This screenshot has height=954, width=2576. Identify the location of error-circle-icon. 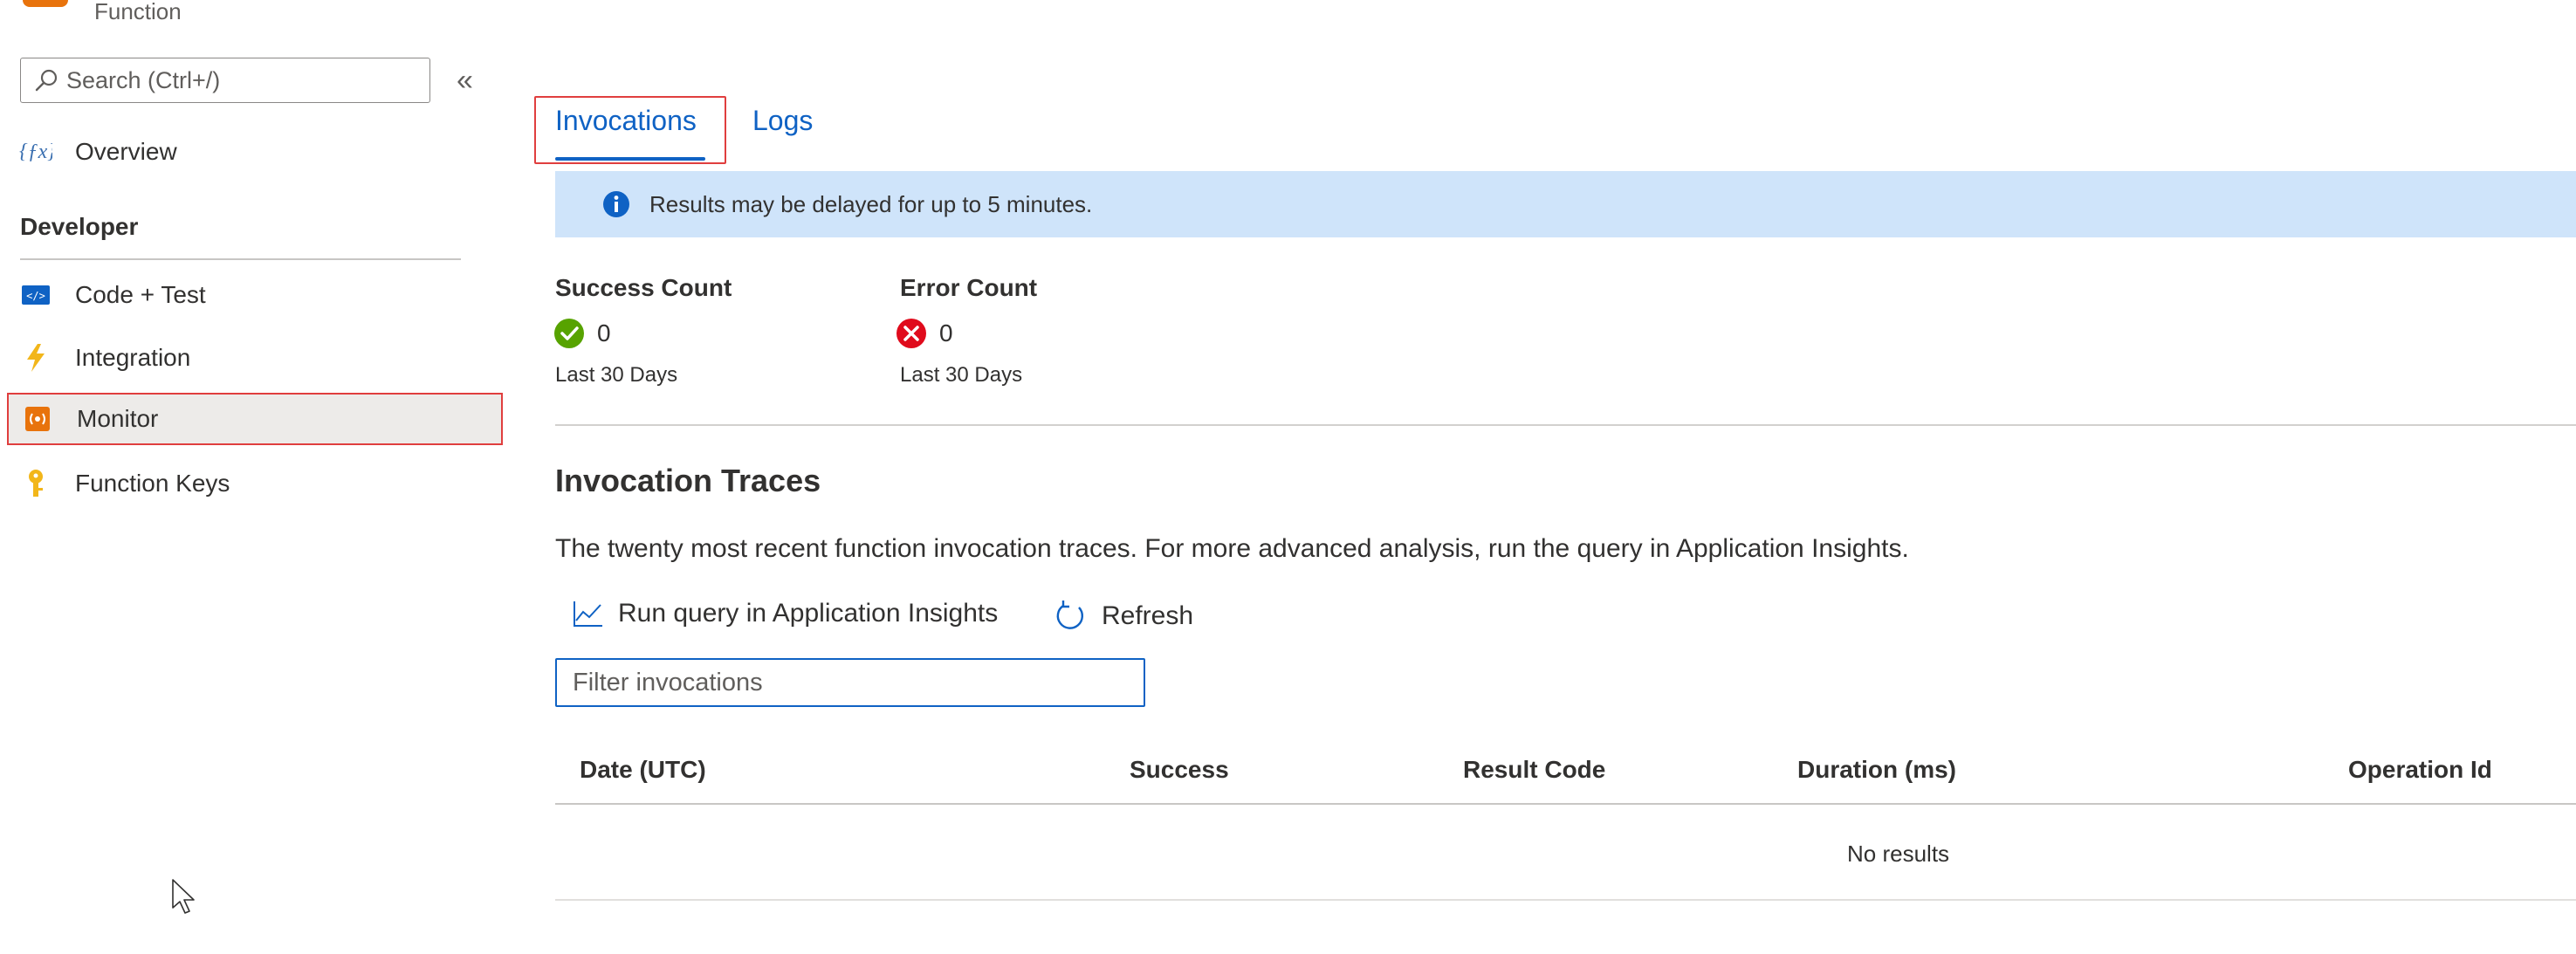
(911, 333).